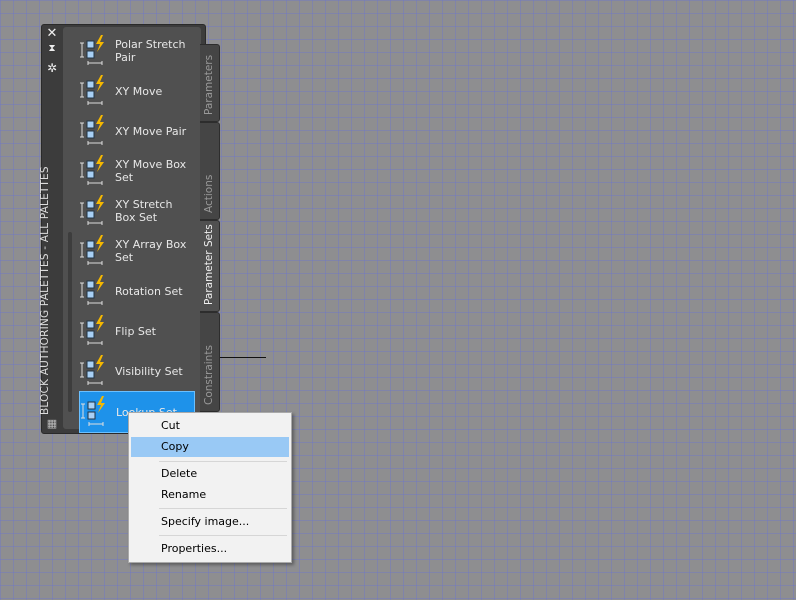  I want to click on menu-item-rename: Rename, so click(210, 495).